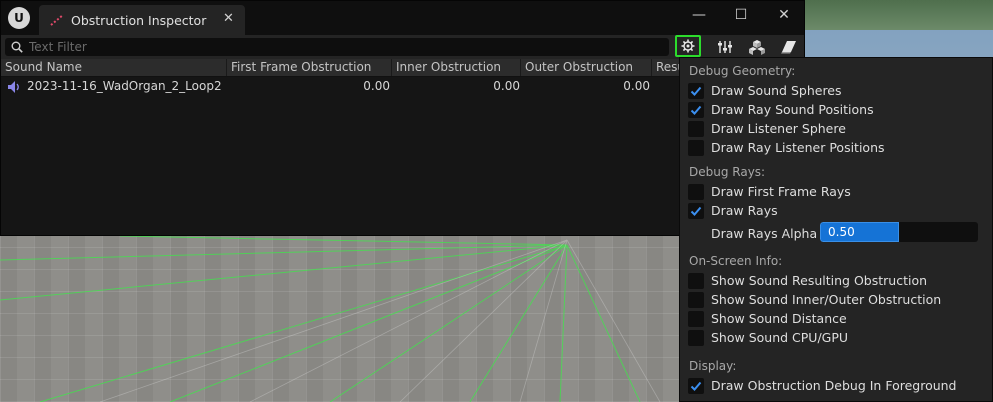  I want to click on tab-close-icon: ✕, so click(228, 18).